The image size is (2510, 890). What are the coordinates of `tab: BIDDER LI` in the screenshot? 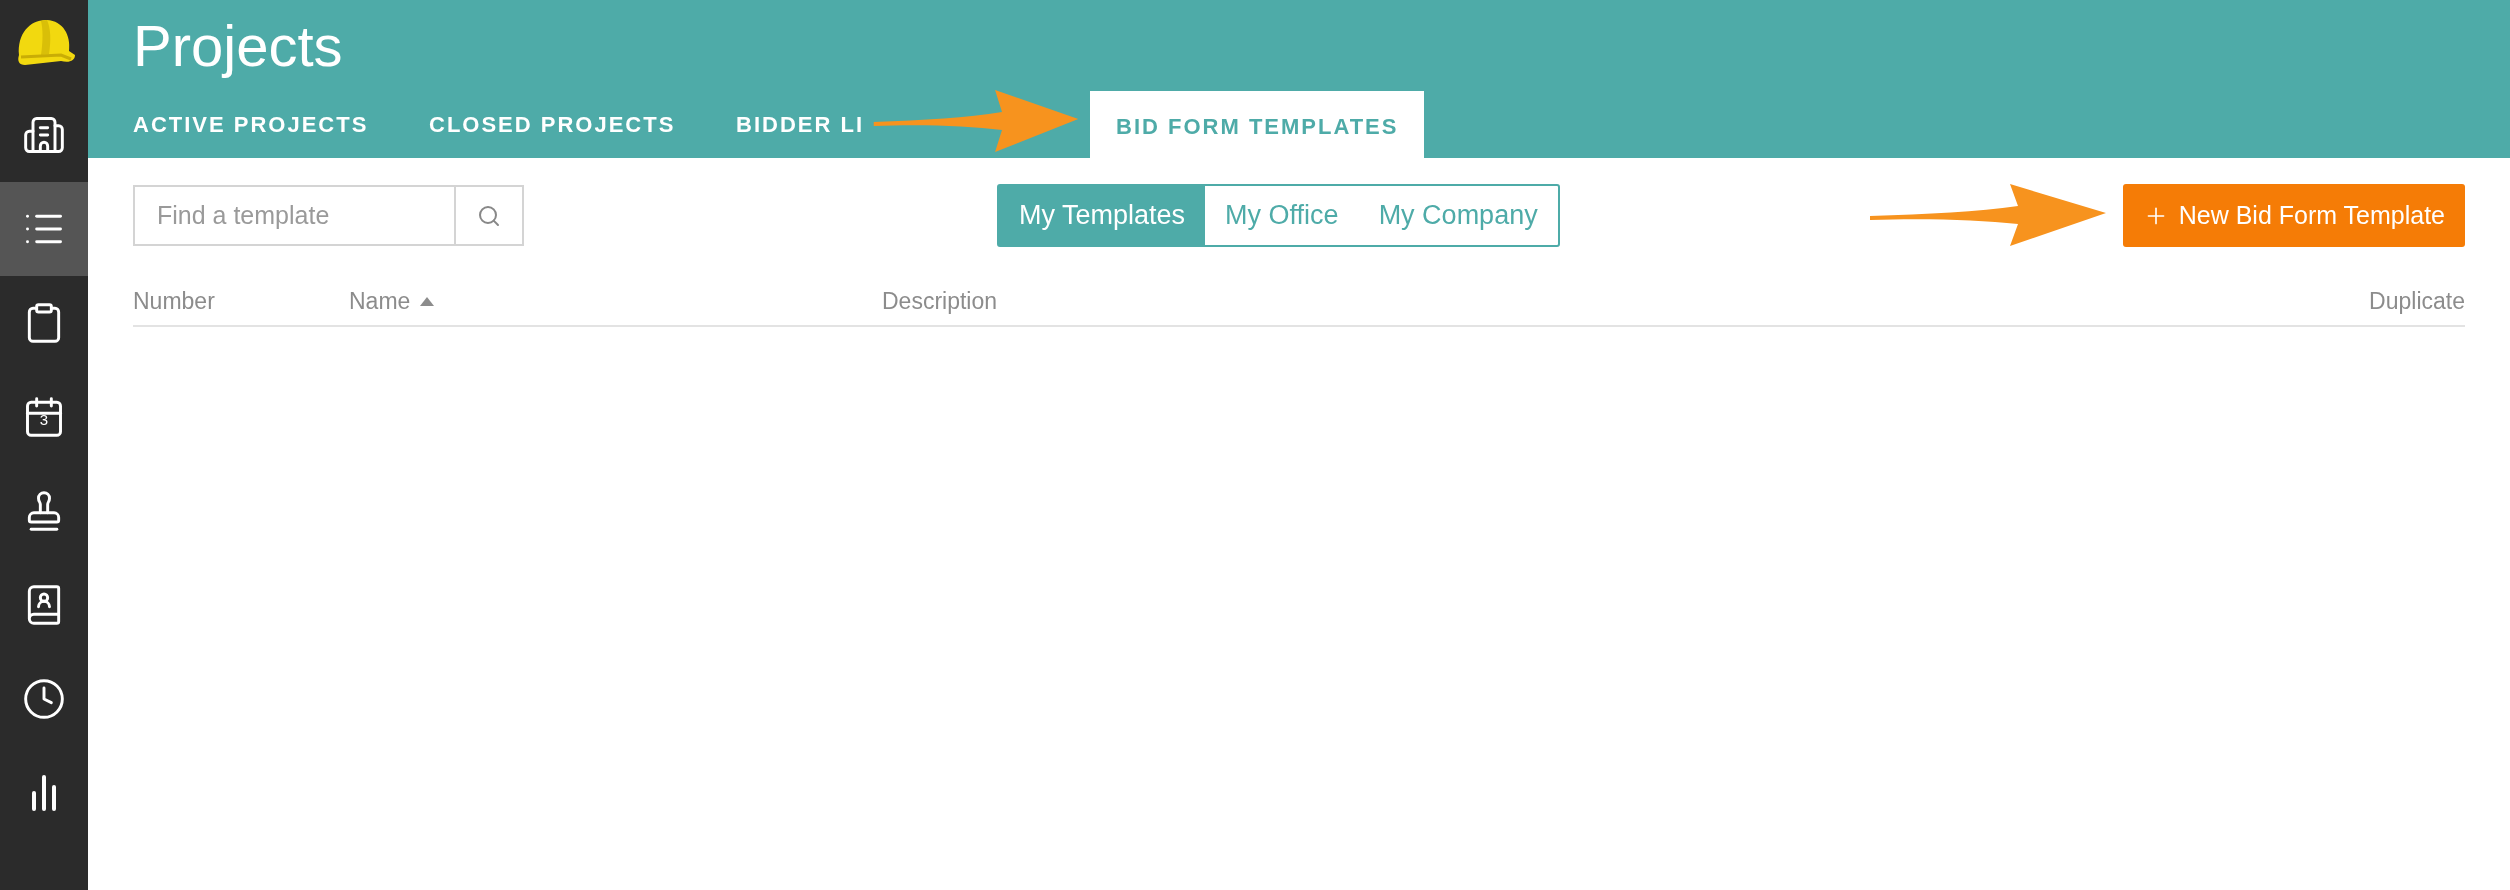 It's located at (800, 124).